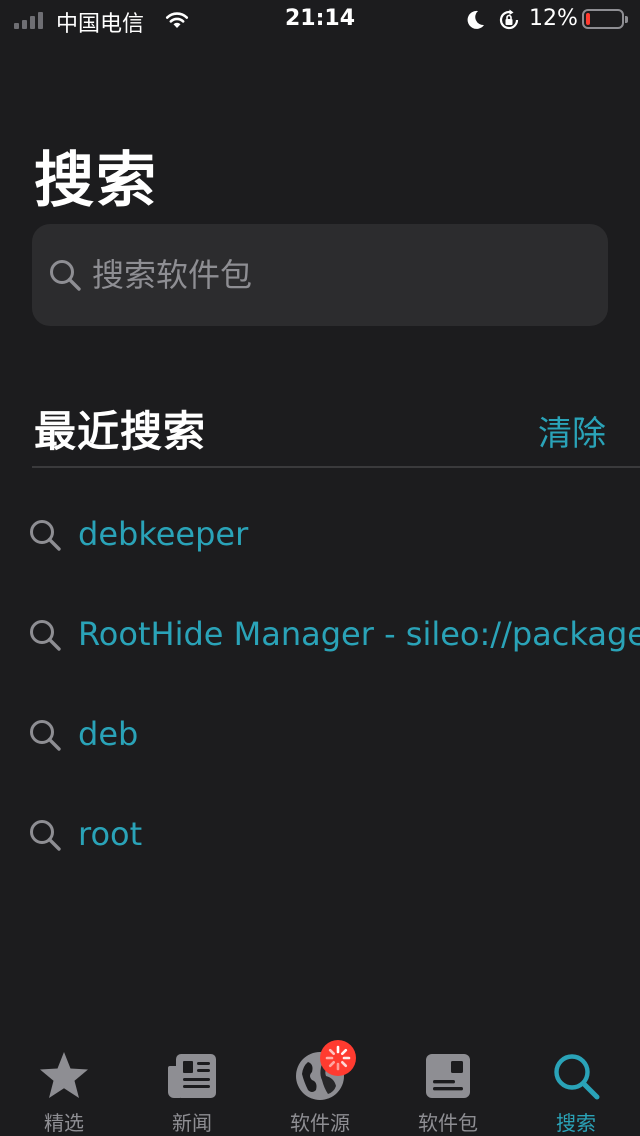 The image size is (640, 1136). What do you see at coordinates (320, 536) in the screenshot?
I see `recent-search-item: debkeeper` at bounding box center [320, 536].